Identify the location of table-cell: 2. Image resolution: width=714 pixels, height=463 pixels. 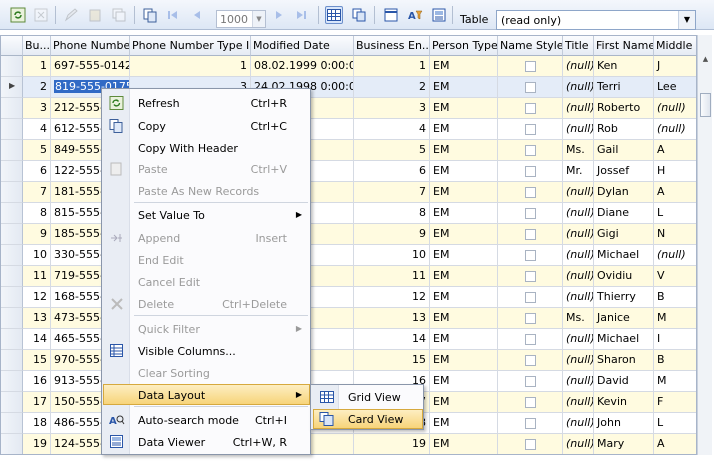
(392, 87).